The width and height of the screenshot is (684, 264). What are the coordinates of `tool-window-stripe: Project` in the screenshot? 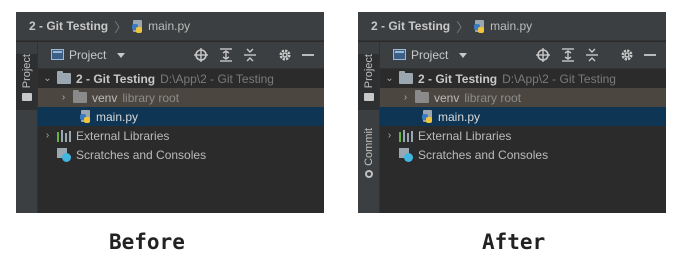 It's located at (27, 127).